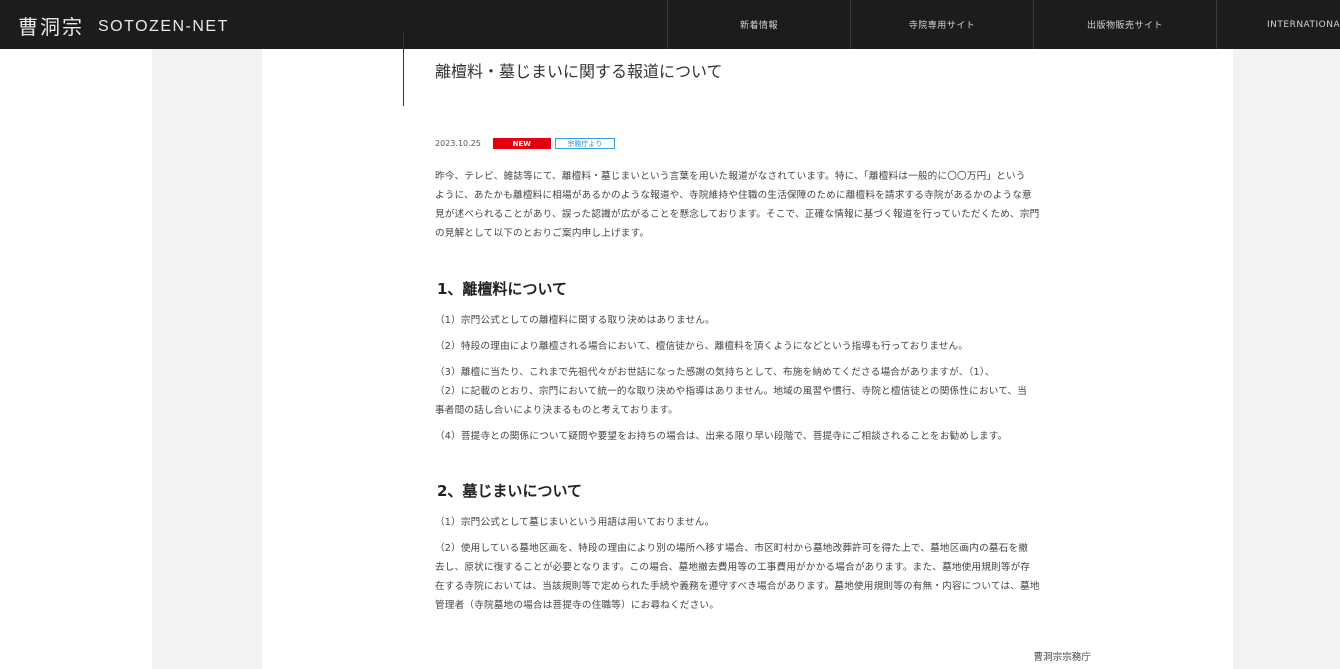 This screenshot has width=1340, height=669. I want to click on item-line: （1）宗門公式としての離檀料に関する取り決めはありません。, so click(575, 320).